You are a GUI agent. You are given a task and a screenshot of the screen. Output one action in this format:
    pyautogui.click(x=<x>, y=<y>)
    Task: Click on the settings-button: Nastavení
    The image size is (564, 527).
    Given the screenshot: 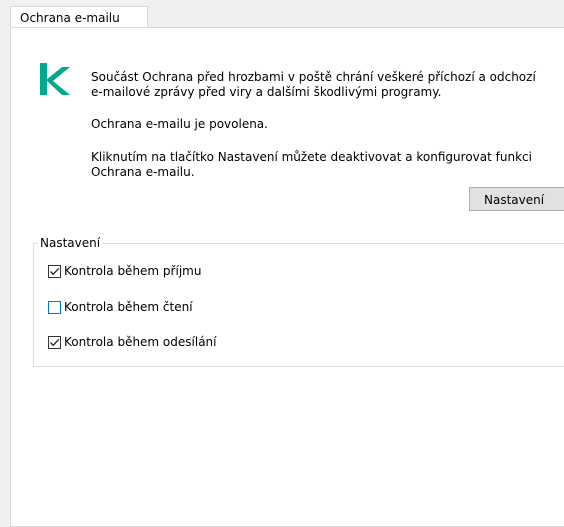 What is the action you would take?
    pyautogui.click(x=516, y=199)
    